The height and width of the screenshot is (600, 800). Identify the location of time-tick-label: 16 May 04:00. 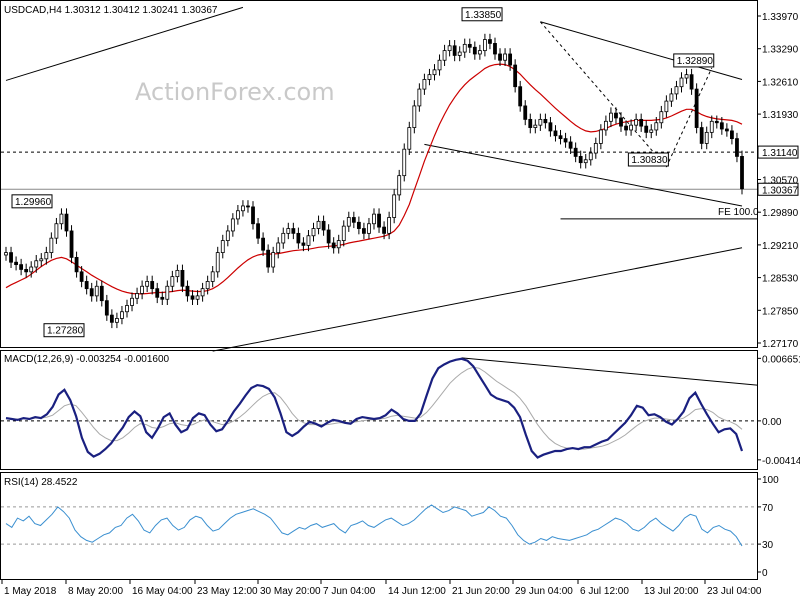
(162, 591).